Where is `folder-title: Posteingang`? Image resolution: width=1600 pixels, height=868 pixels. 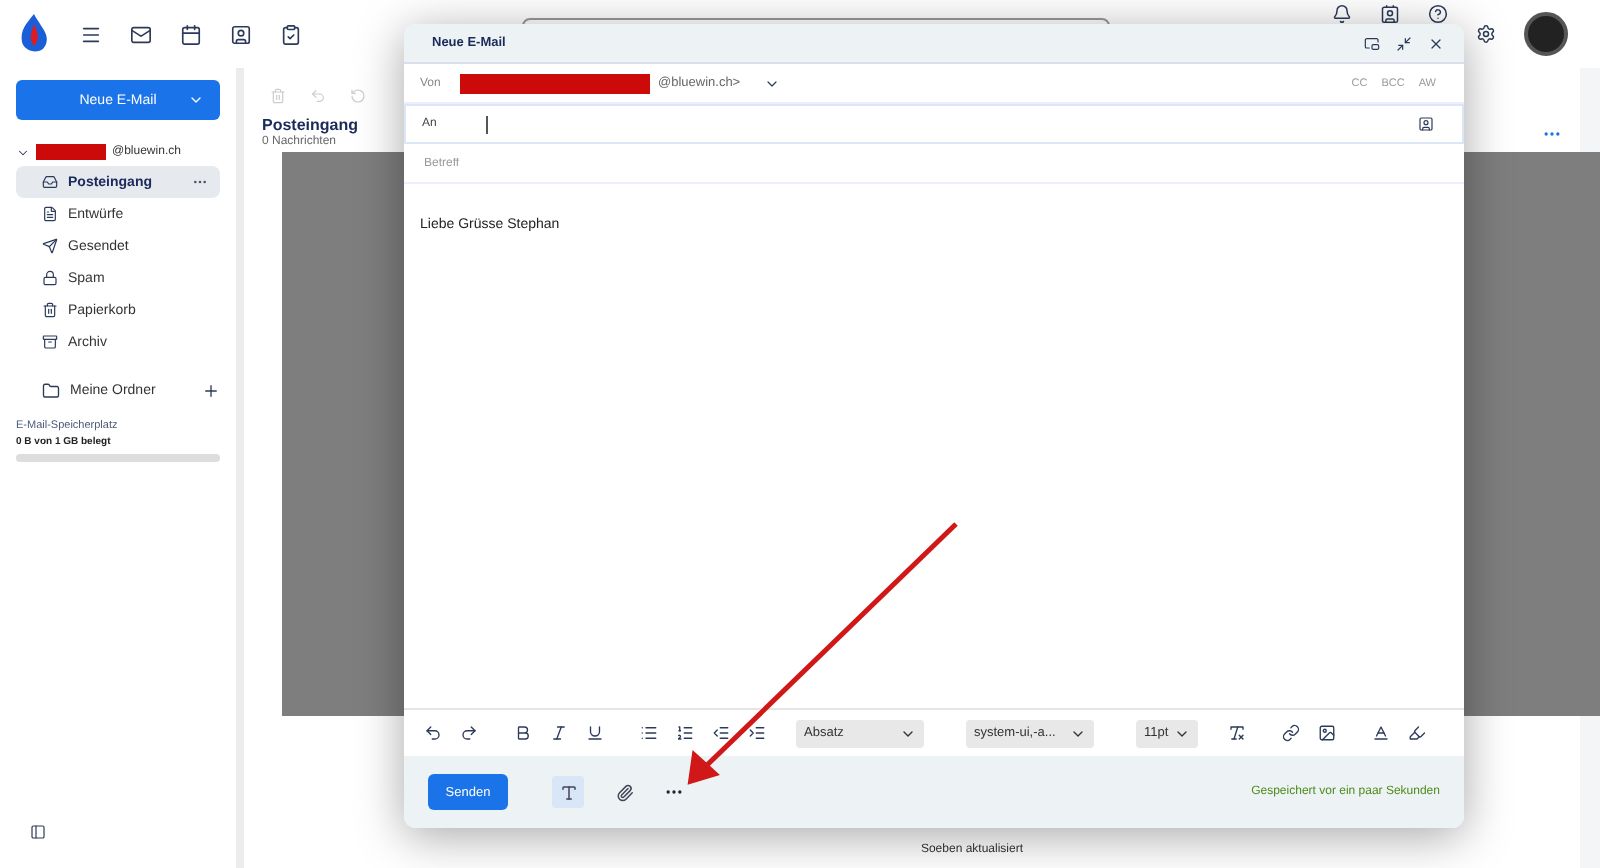
folder-title: Posteingang is located at coordinates (310, 125).